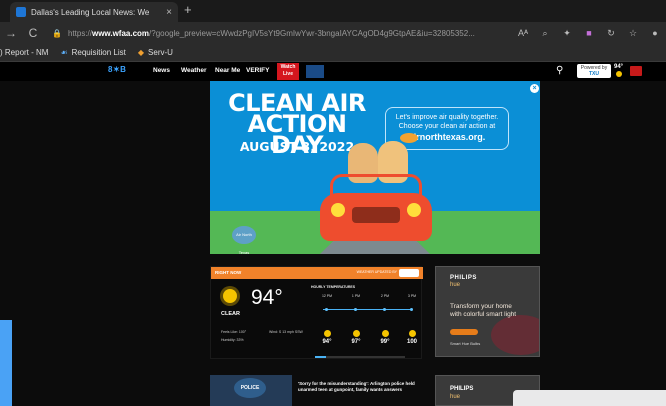  Describe the element at coordinates (360, 357) in the screenshot. I see `hourly-scrollbar` at that location.